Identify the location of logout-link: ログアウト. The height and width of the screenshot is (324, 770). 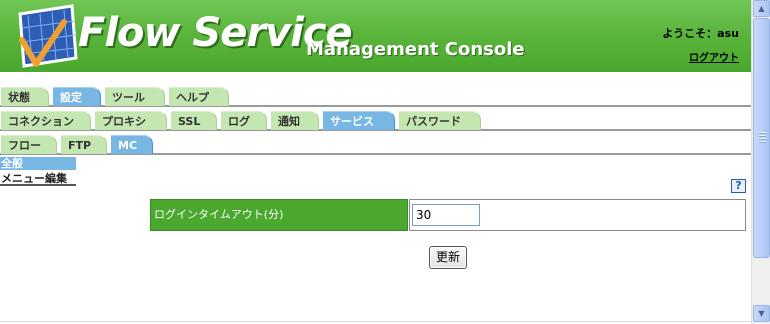
(714, 56).